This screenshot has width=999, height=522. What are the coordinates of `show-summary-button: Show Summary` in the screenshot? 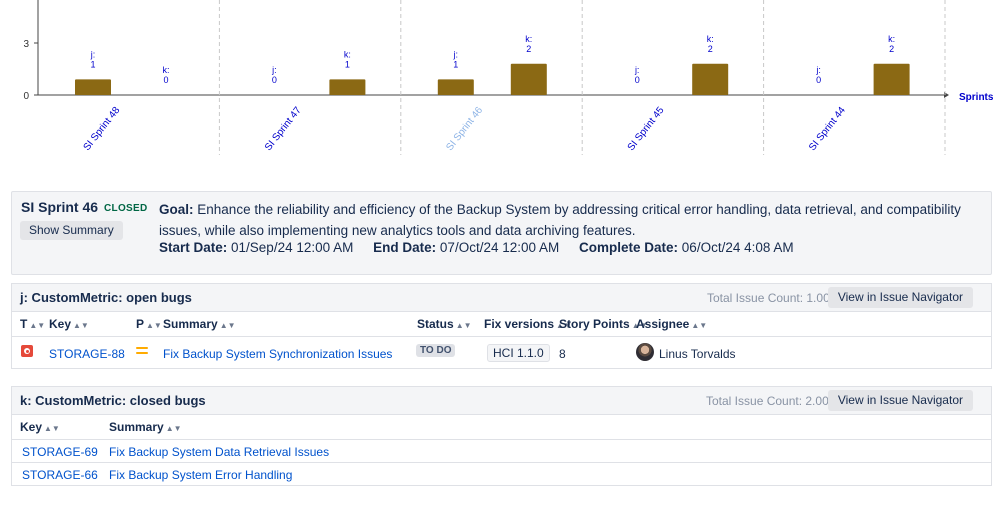 It's located at (71, 230).